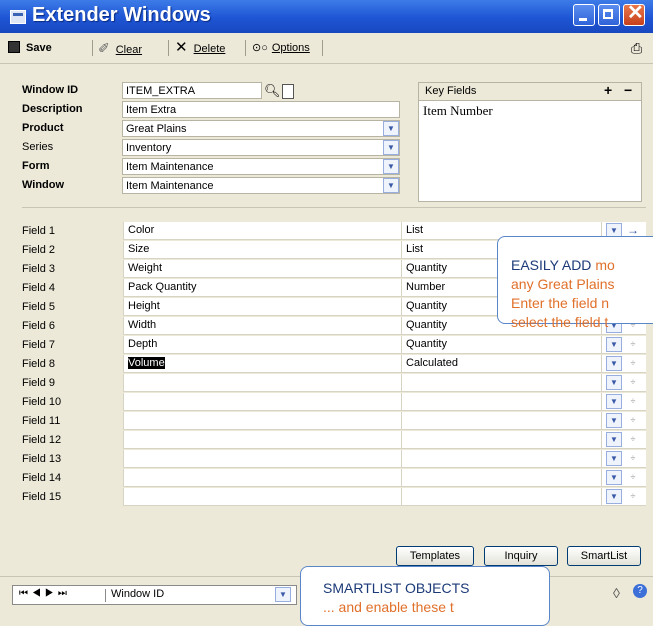 The image size is (653, 626). I want to click on clear-button: ✐ Clear, so click(120, 48).